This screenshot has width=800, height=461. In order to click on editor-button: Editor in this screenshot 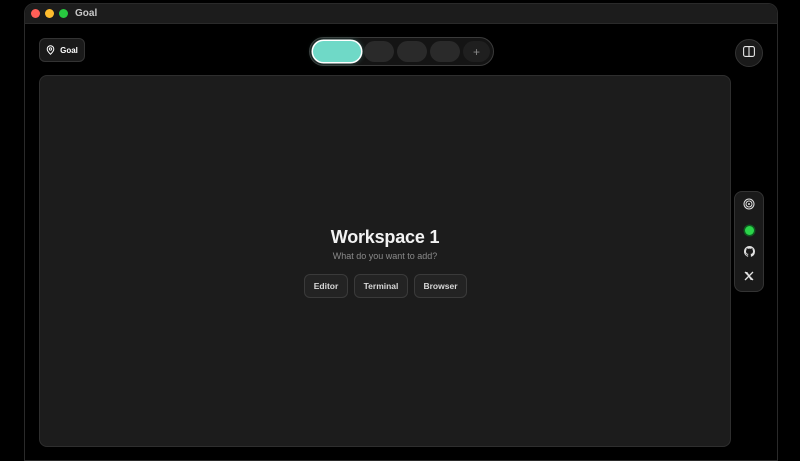, I will do `click(326, 286)`.